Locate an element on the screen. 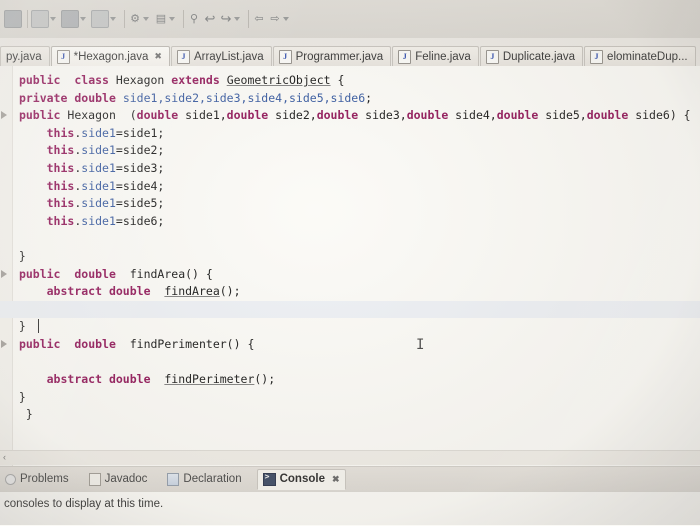 Image resolution: width=700 pixels, height=526 pixels. toolbar-button-run is located at coordinates (75, 19).